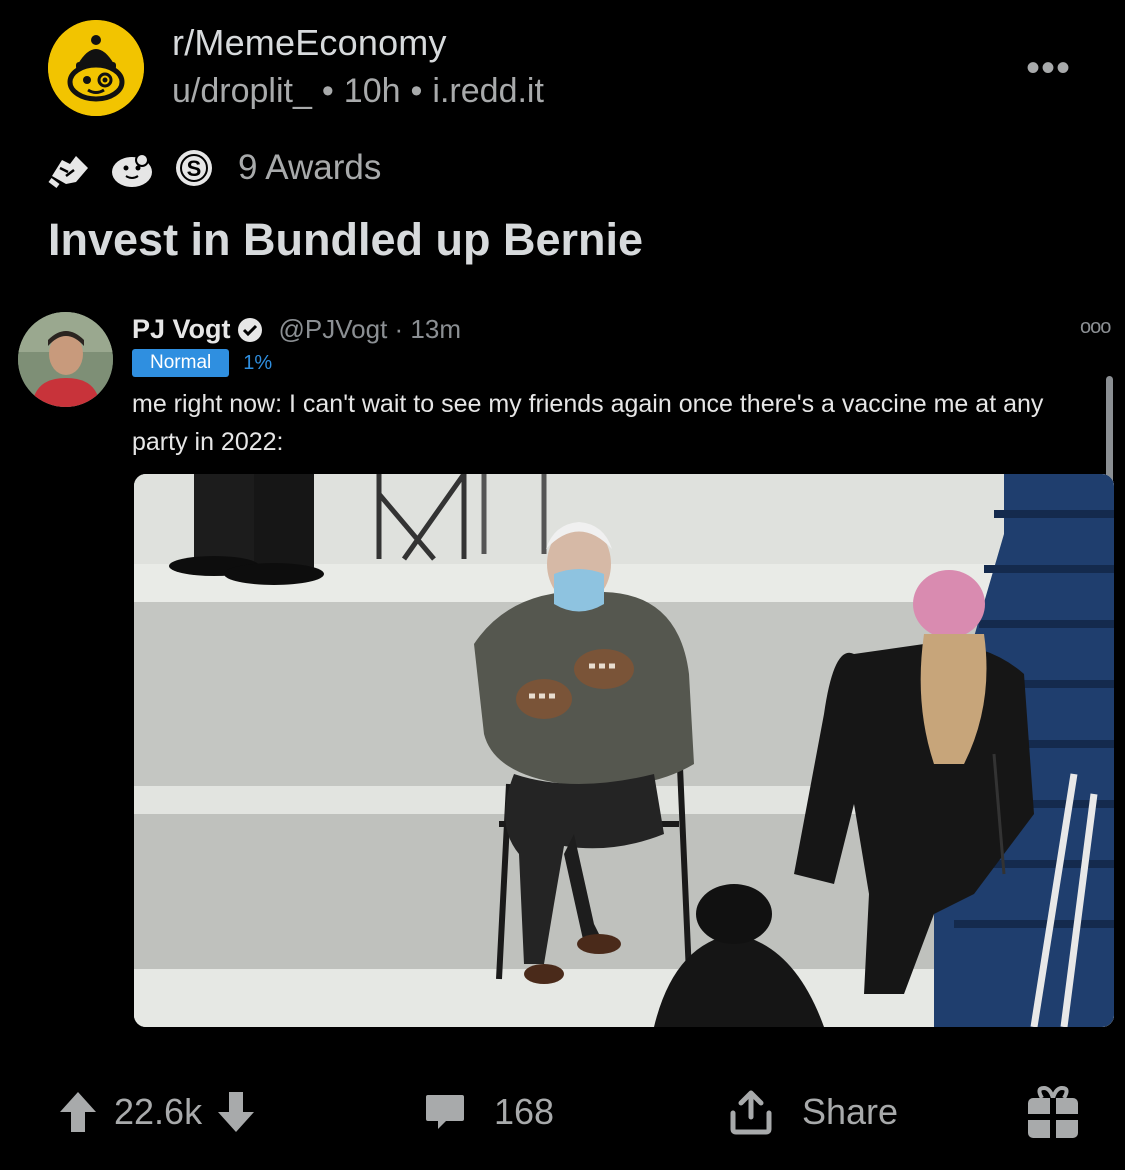 The image size is (1125, 1170). What do you see at coordinates (249, 329) in the screenshot?
I see `verified-check-icon` at bounding box center [249, 329].